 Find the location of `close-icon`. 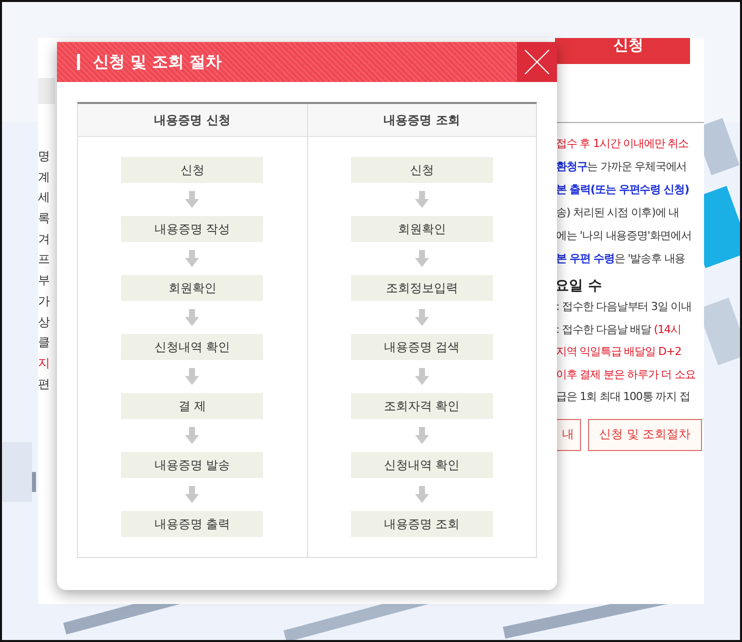

close-icon is located at coordinates (537, 62).